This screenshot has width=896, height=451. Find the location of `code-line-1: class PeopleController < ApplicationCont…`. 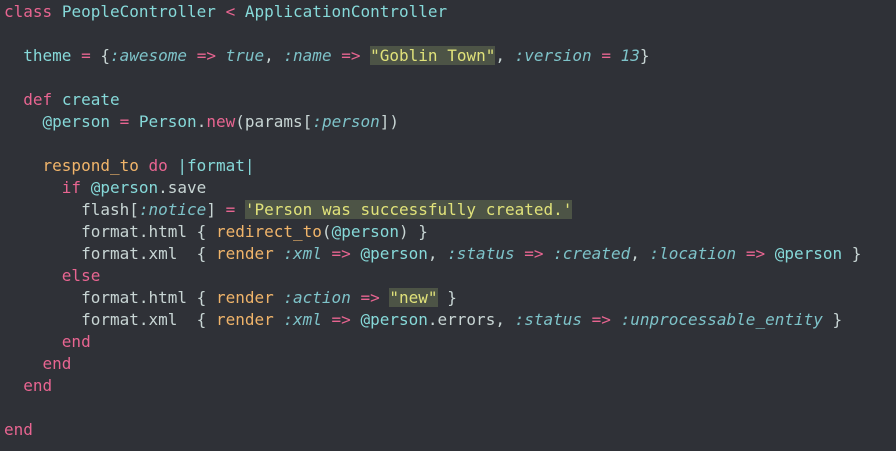

code-line-1: class PeopleController < ApplicationCont… is located at coordinates (448, 12).